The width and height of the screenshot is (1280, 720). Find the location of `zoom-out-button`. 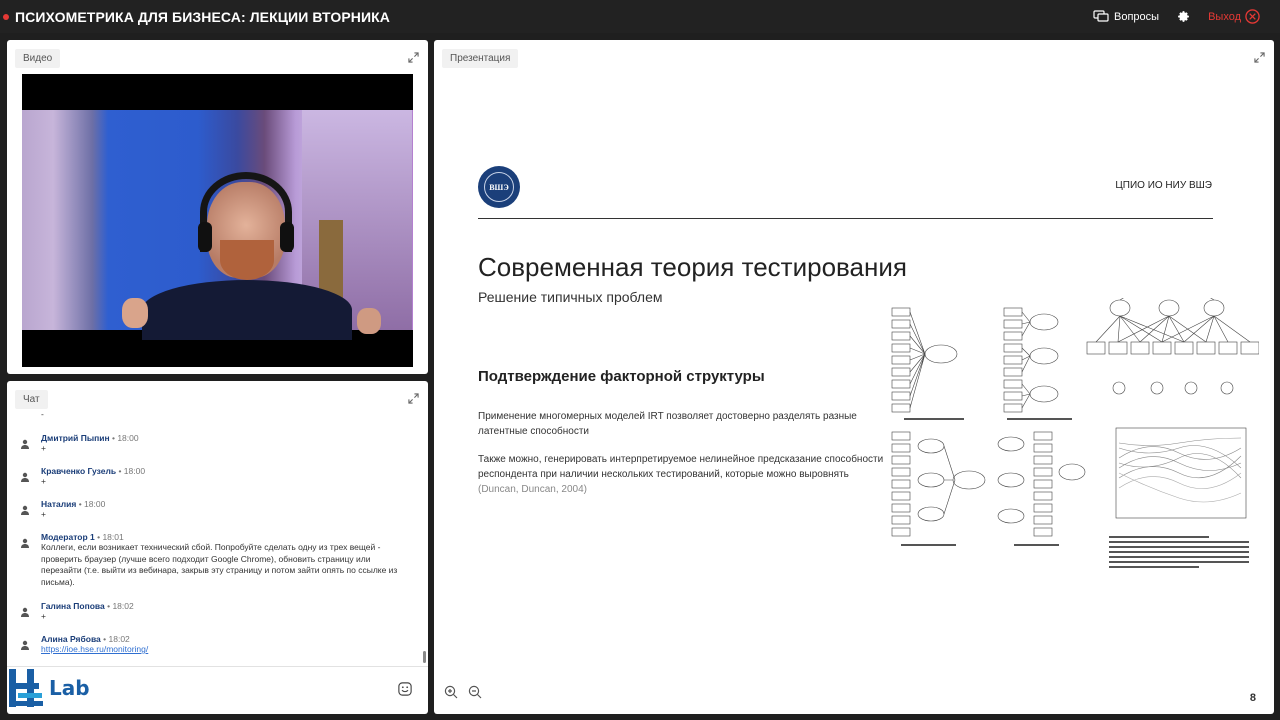

zoom-out-button is located at coordinates (475, 694).